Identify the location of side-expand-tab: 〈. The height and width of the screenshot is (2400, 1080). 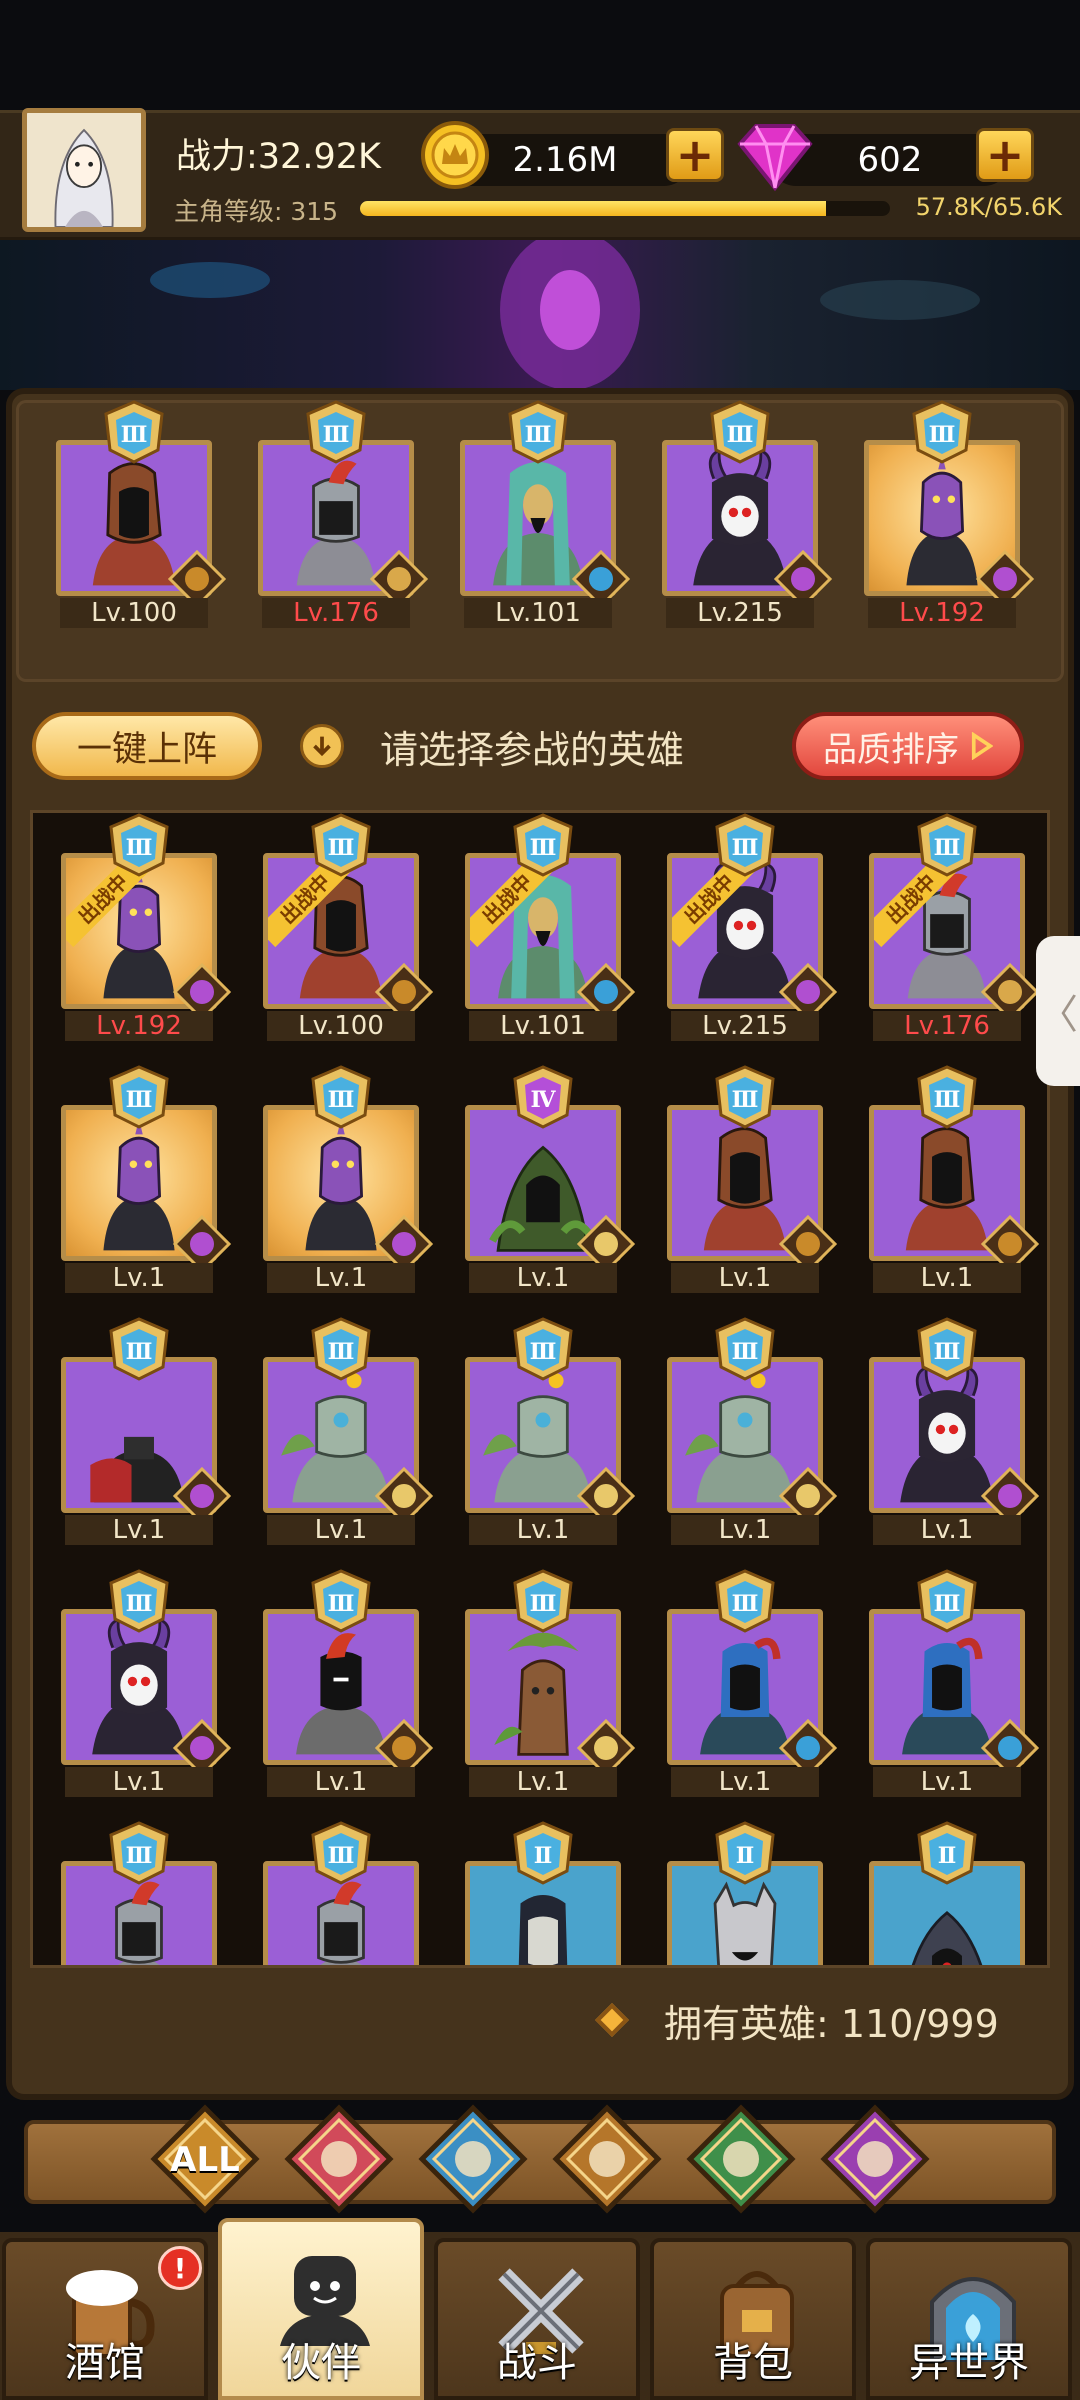
(1058, 1011).